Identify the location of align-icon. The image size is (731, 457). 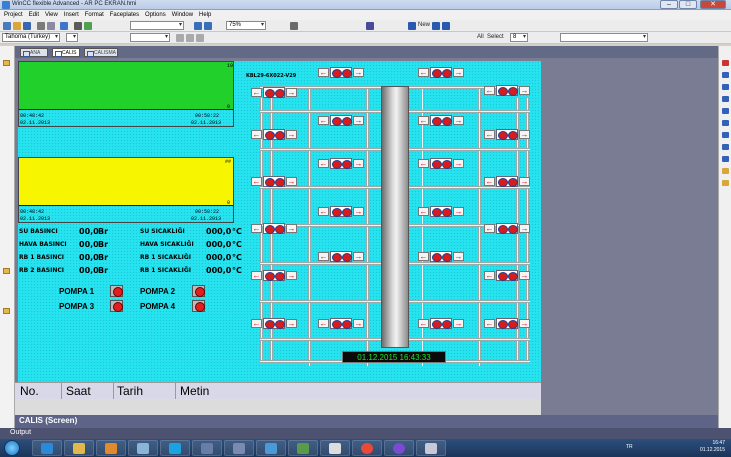
(294, 26).